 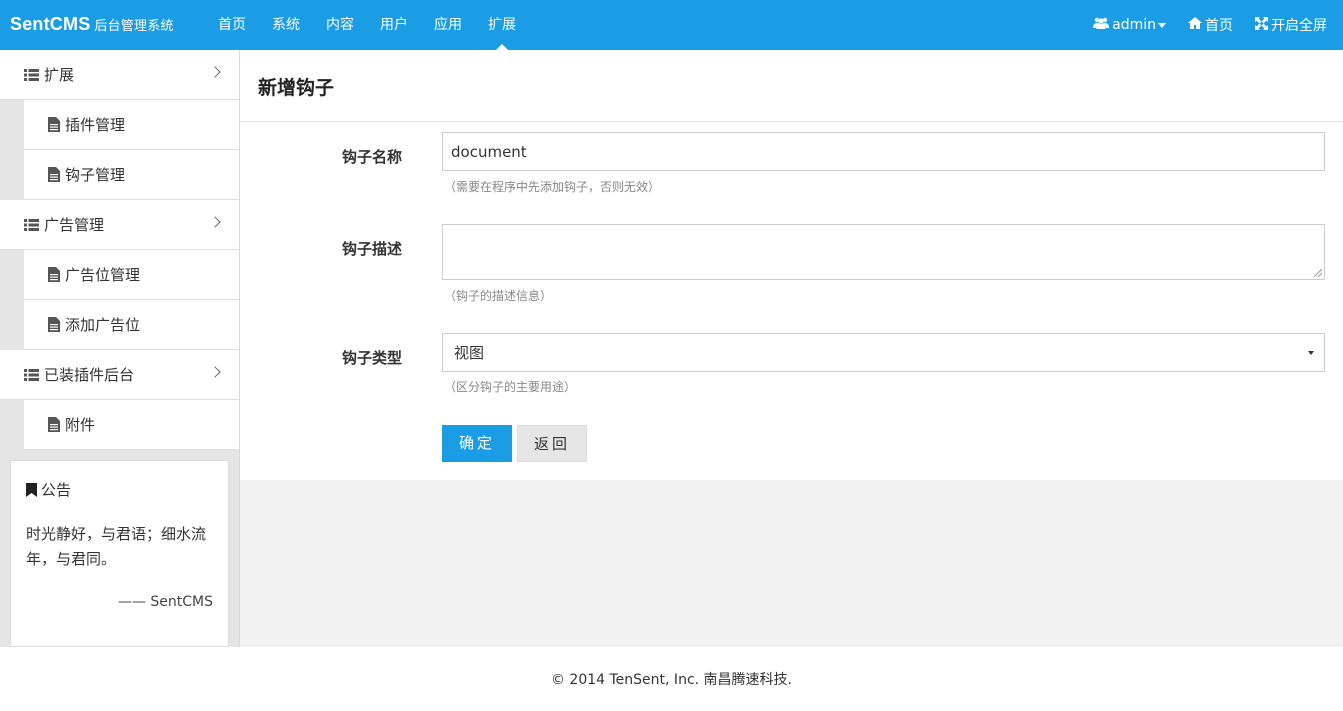 I want to click on notice-body: 时光静好，与君语；细水流年，与君同。, so click(x=116, y=546).